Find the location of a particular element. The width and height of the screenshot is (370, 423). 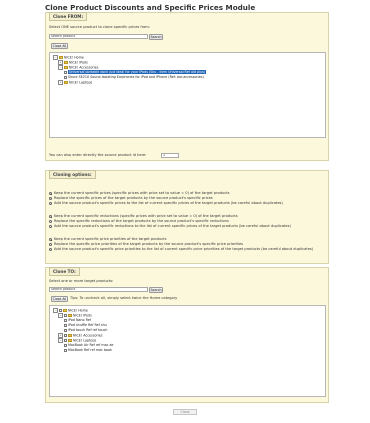

tree-node: + NICE! Laptops is located at coordinates (75, 82).